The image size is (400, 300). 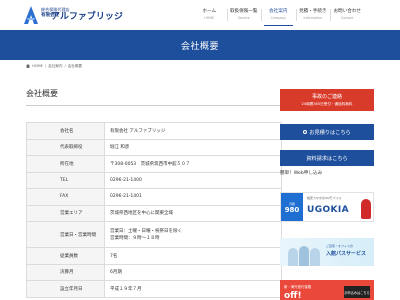 I want to click on ad-kicker: ご自宅・オフィスの, so click(x=339, y=246).